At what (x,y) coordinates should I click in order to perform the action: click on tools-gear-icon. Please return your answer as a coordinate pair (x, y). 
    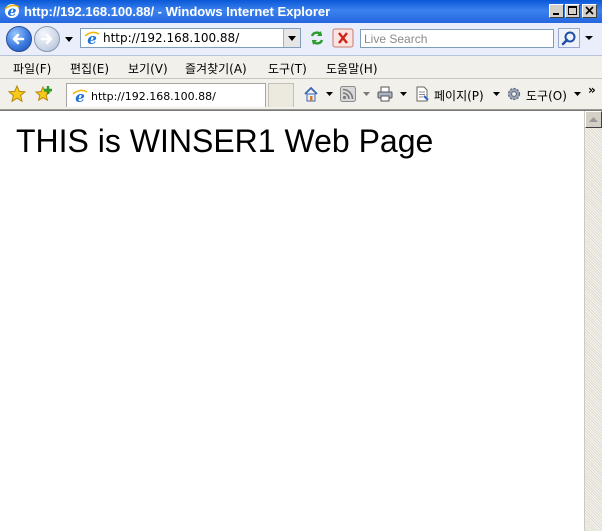
    Looking at the image, I should click on (514, 94).